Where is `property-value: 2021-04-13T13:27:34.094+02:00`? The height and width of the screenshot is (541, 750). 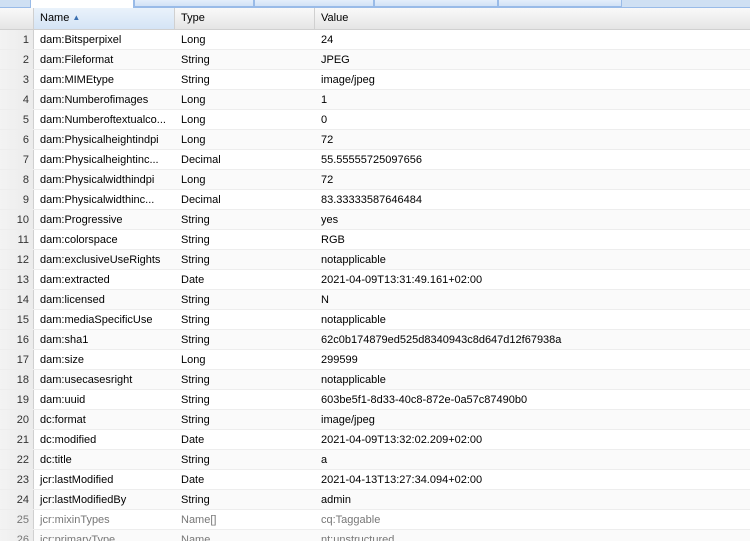 property-value: 2021-04-13T13:27:34.094+02:00 is located at coordinates (402, 480).